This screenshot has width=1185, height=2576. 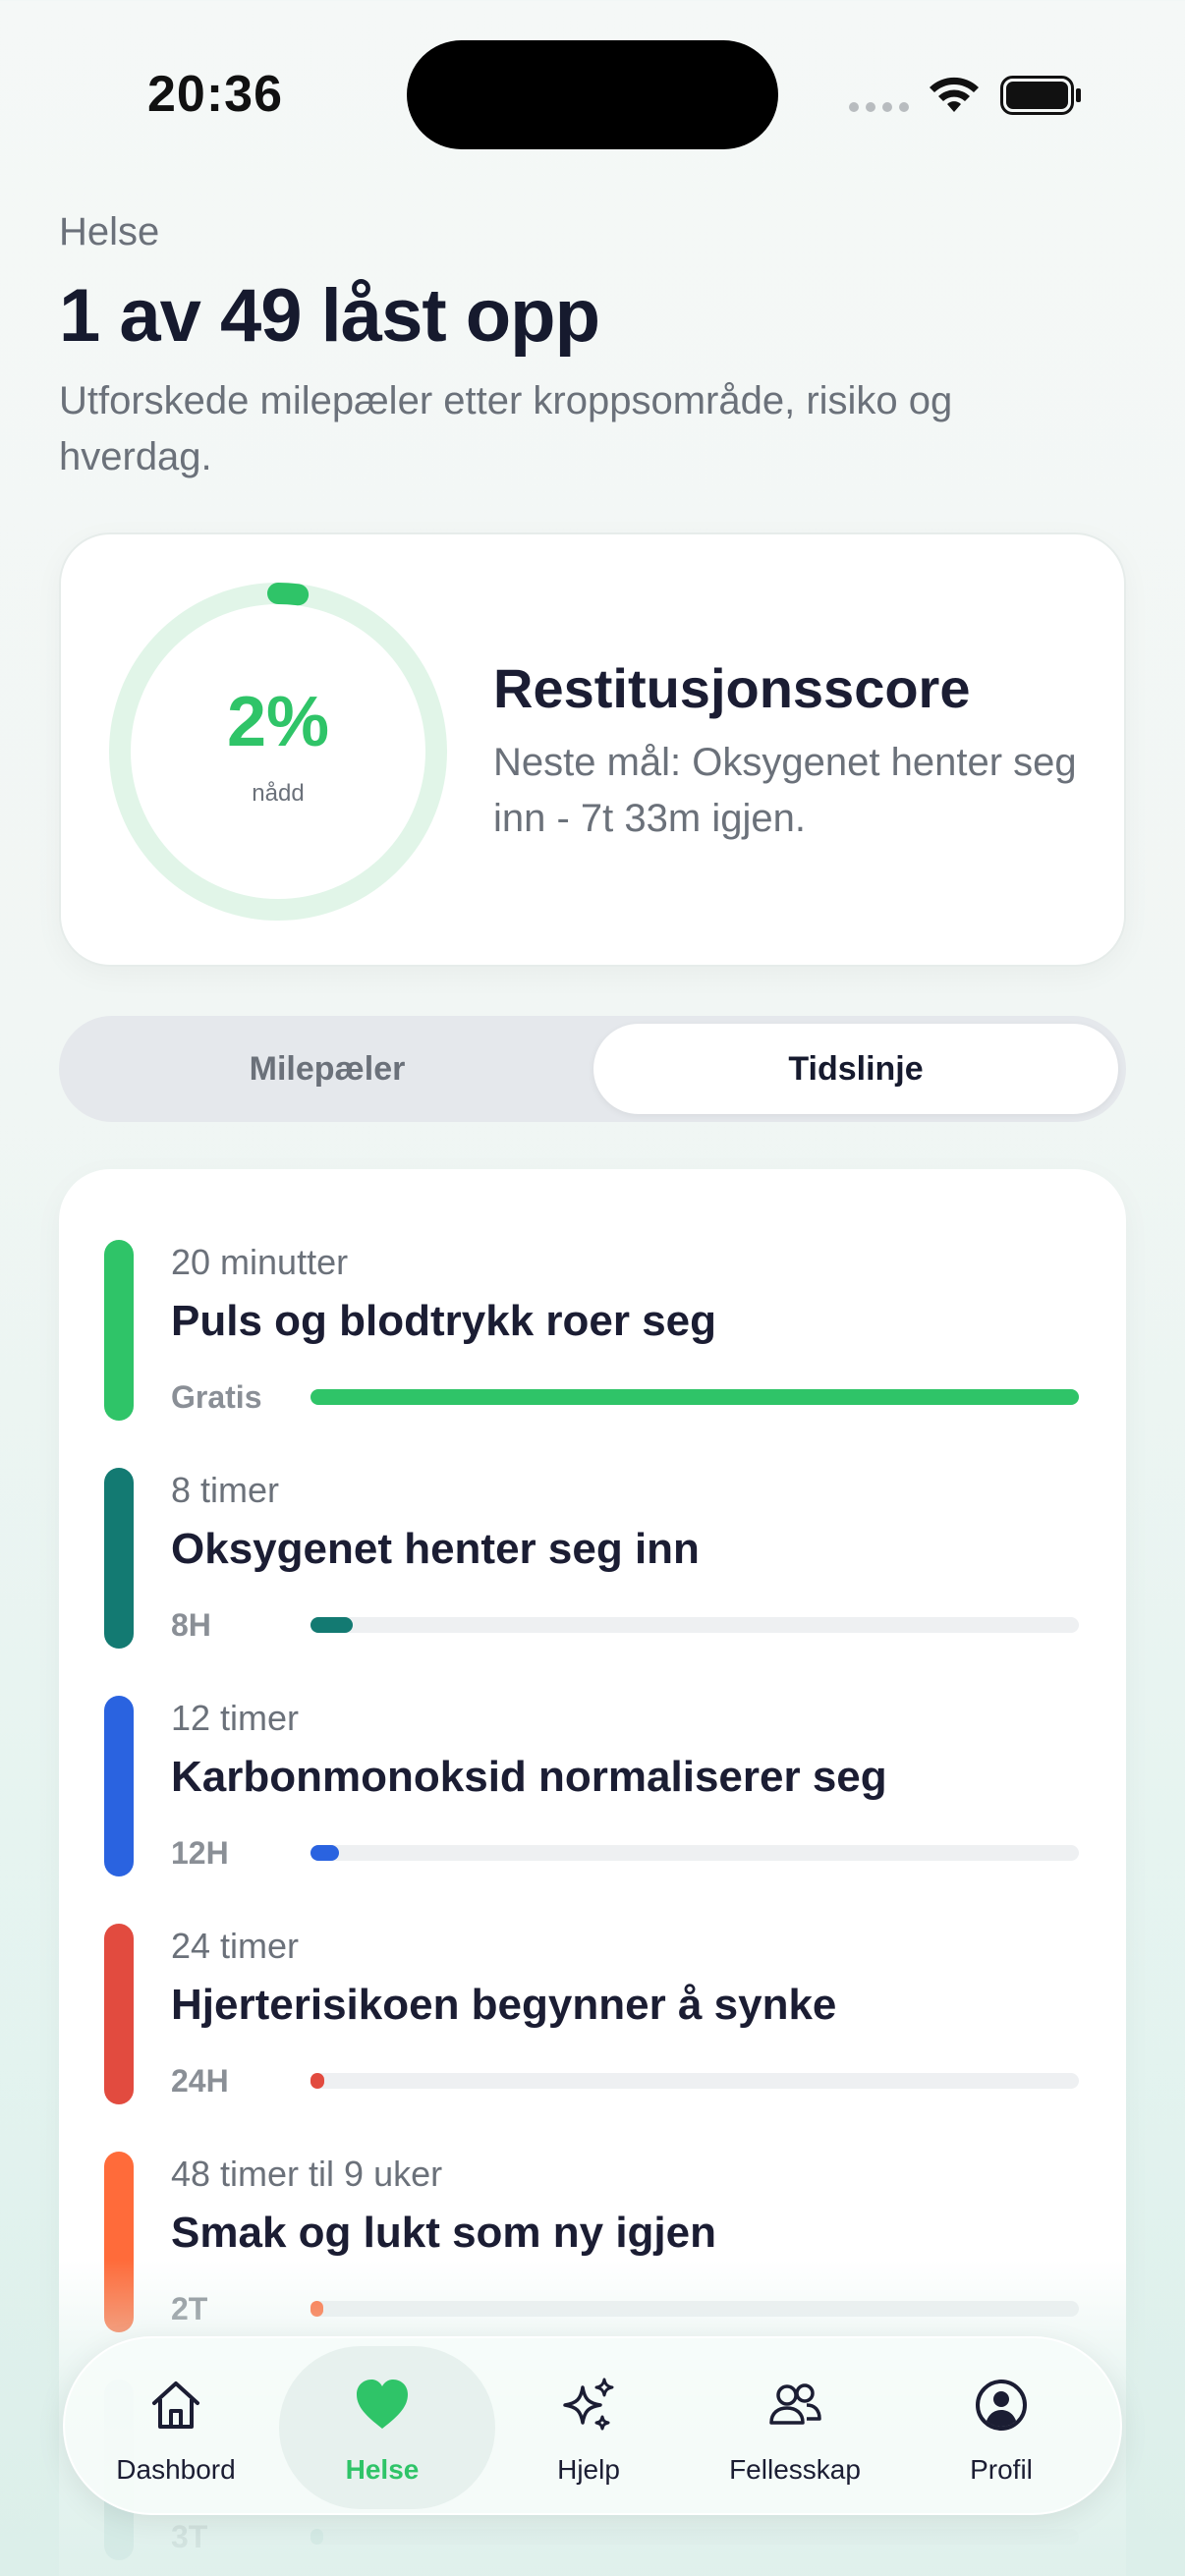 I want to click on tab-health: Helse, so click(x=387, y=2427).